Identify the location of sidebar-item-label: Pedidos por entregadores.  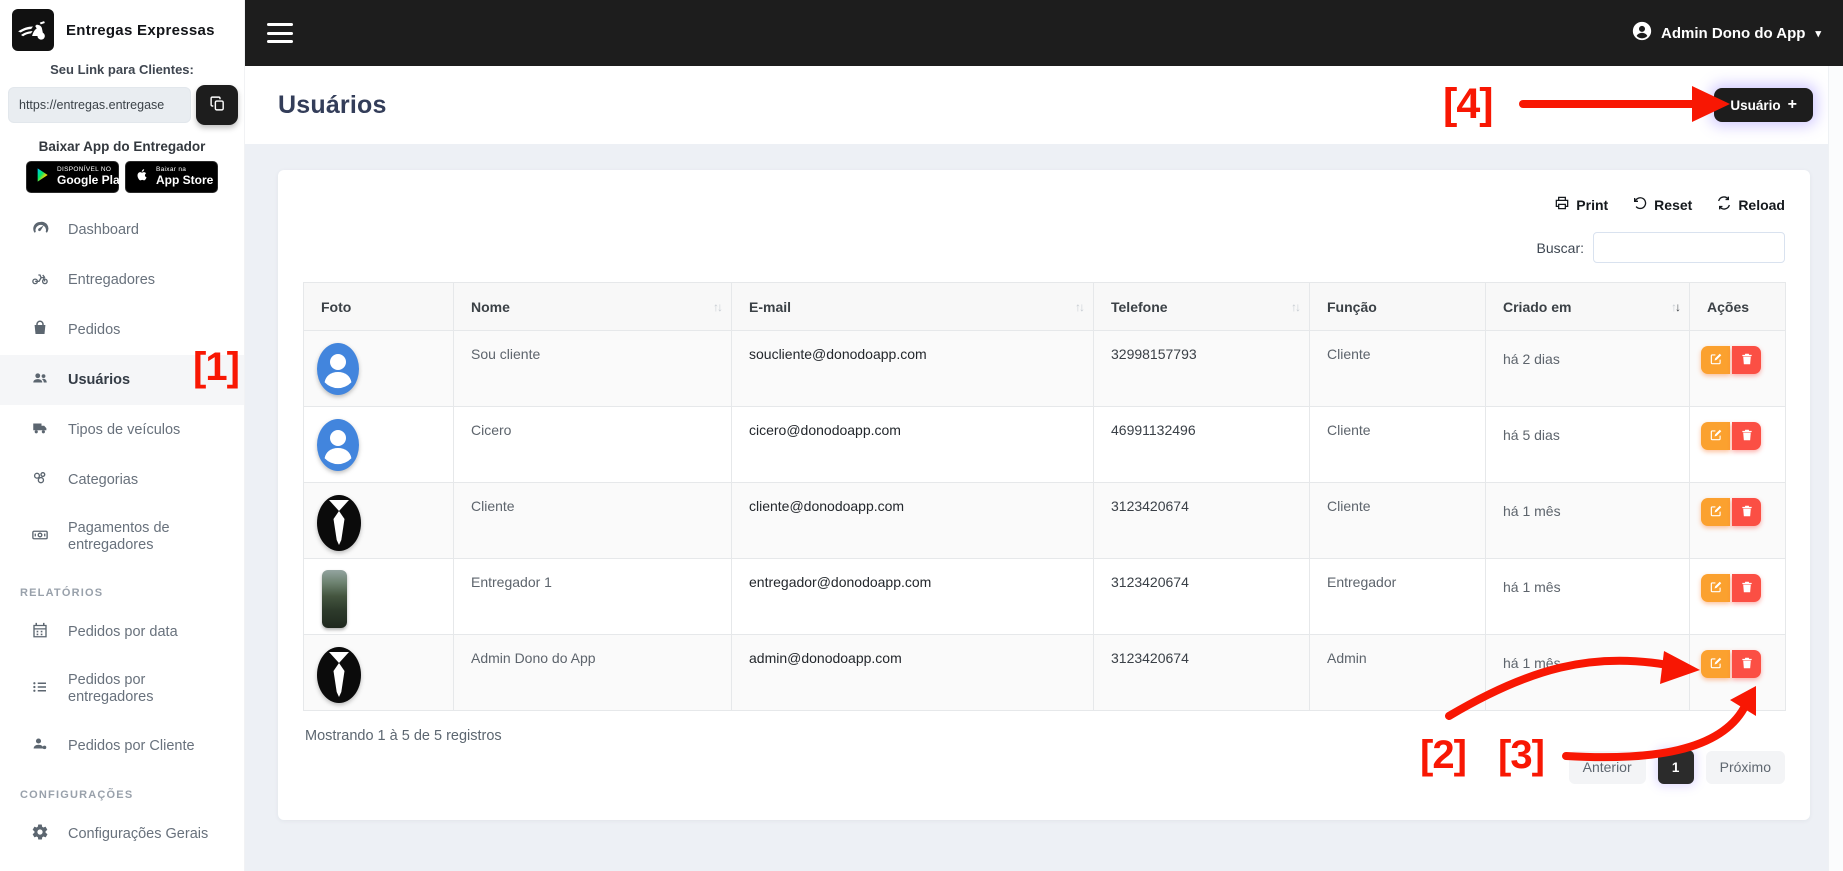
(111, 688).